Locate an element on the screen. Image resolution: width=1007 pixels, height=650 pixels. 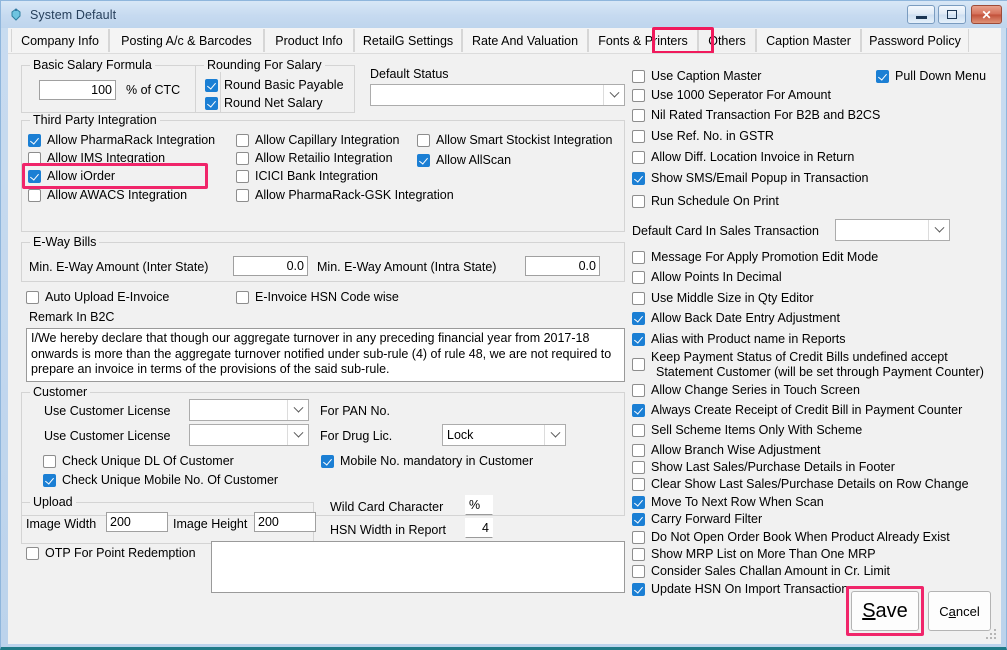
checkbox-alias-with-product-name-in-reports: Alias with Product name in Reports is located at coordinates (739, 339).